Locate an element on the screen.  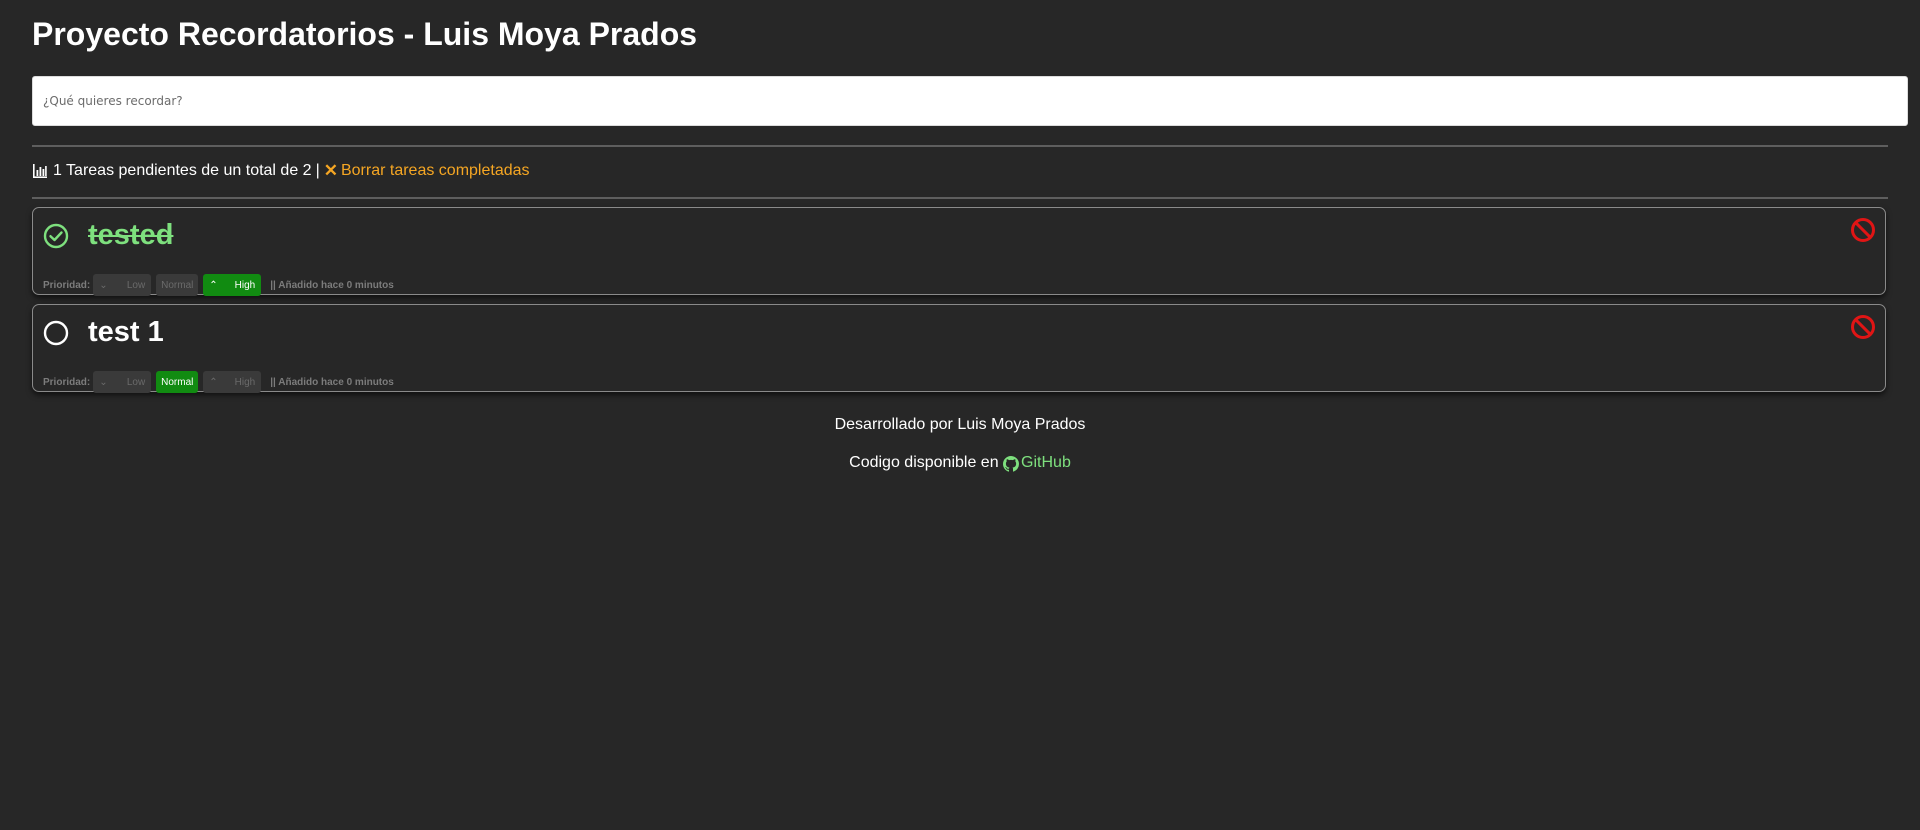
github-icon is located at coordinates (1011, 464).